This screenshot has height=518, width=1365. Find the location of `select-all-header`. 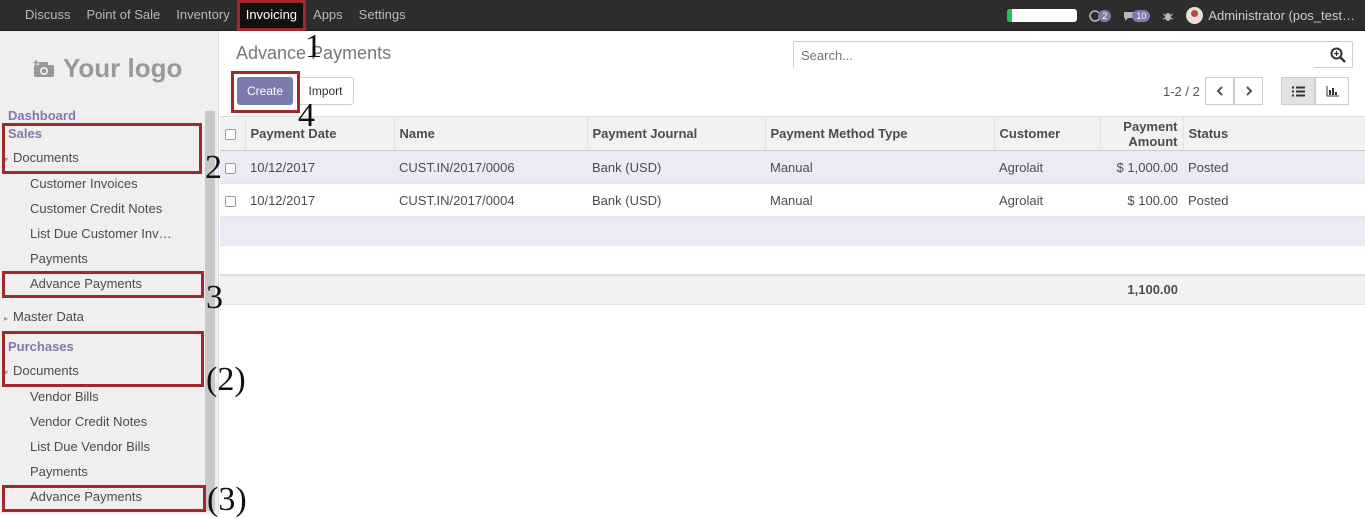

select-all-header is located at coordinates (233, 133).